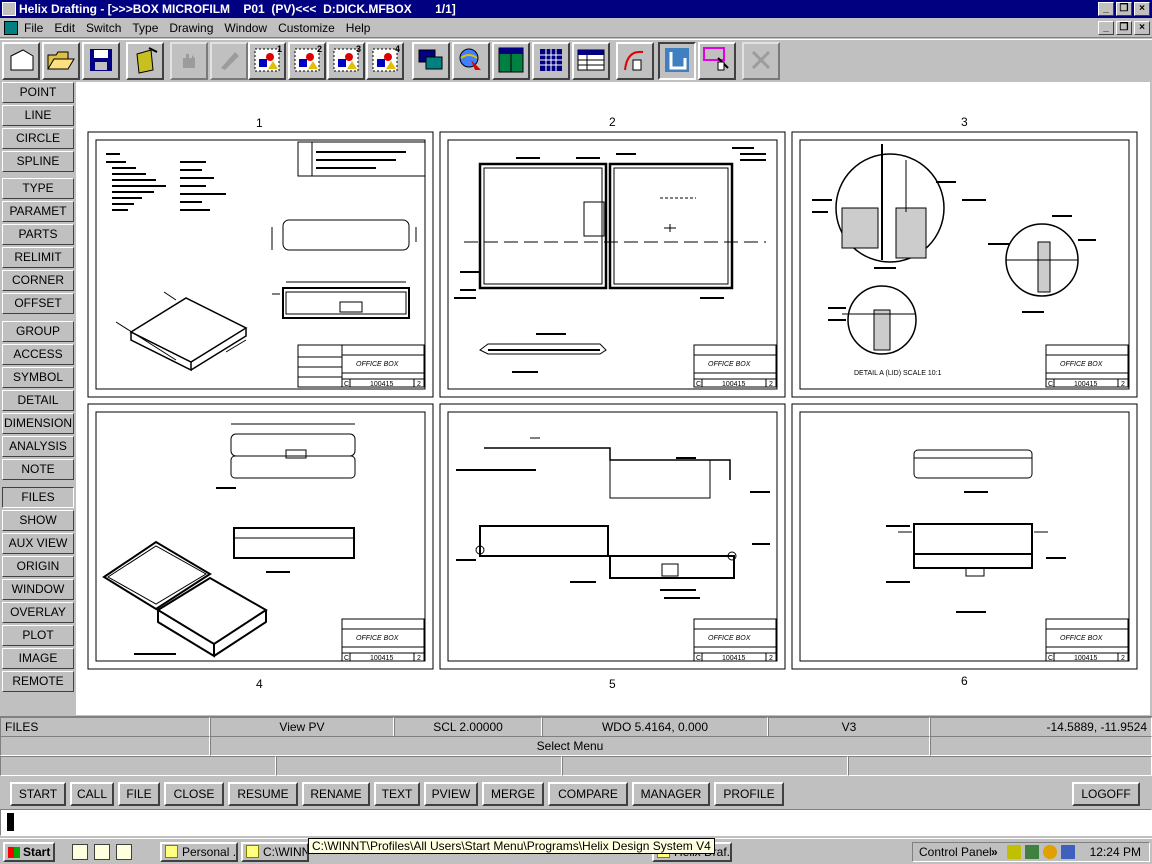  I want to click on sidebar-item-aux-view: AUX VIEW, so click(38, 543).